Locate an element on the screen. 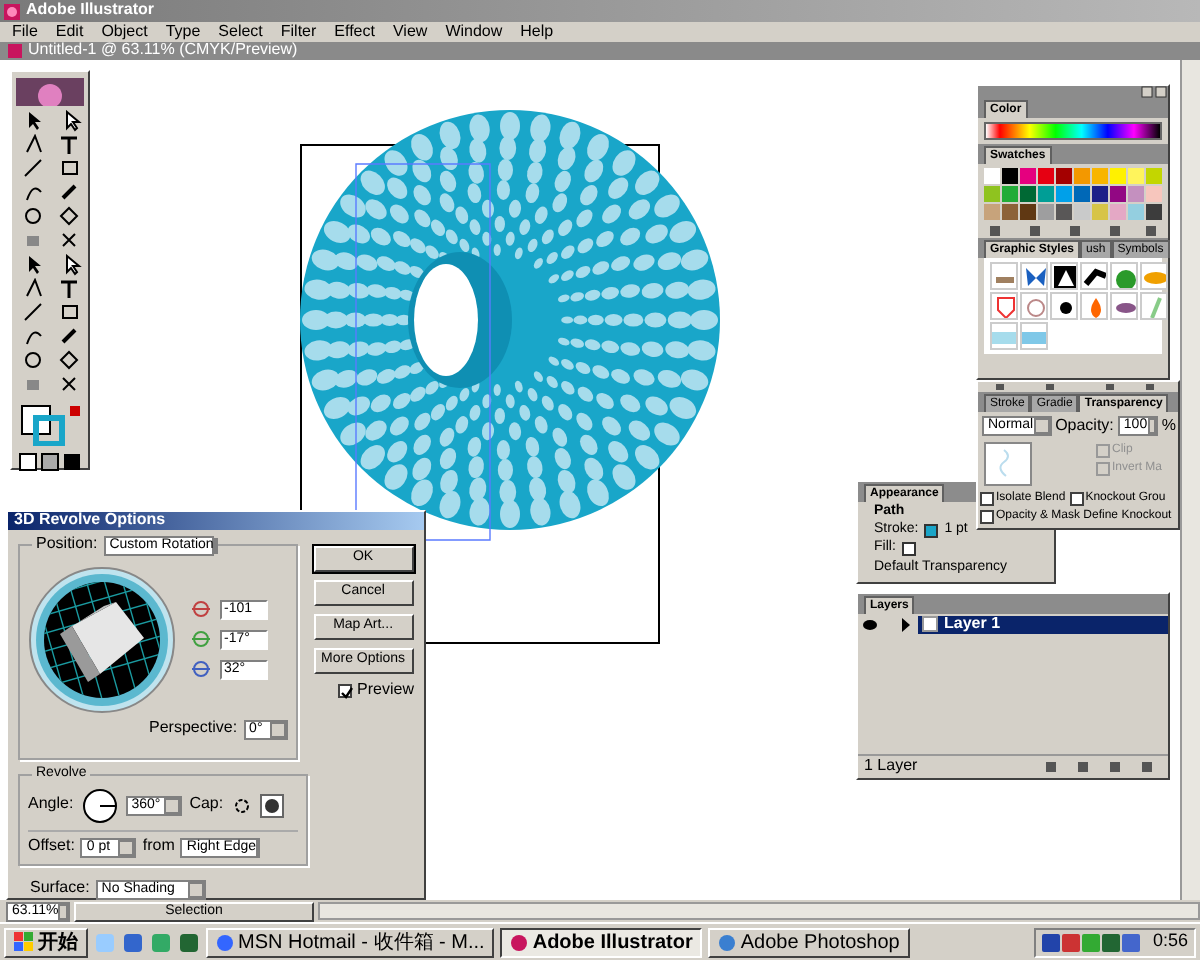 The width and height of the screenshot is (1200, 960). document-icon is located at coordinates (15, 51).